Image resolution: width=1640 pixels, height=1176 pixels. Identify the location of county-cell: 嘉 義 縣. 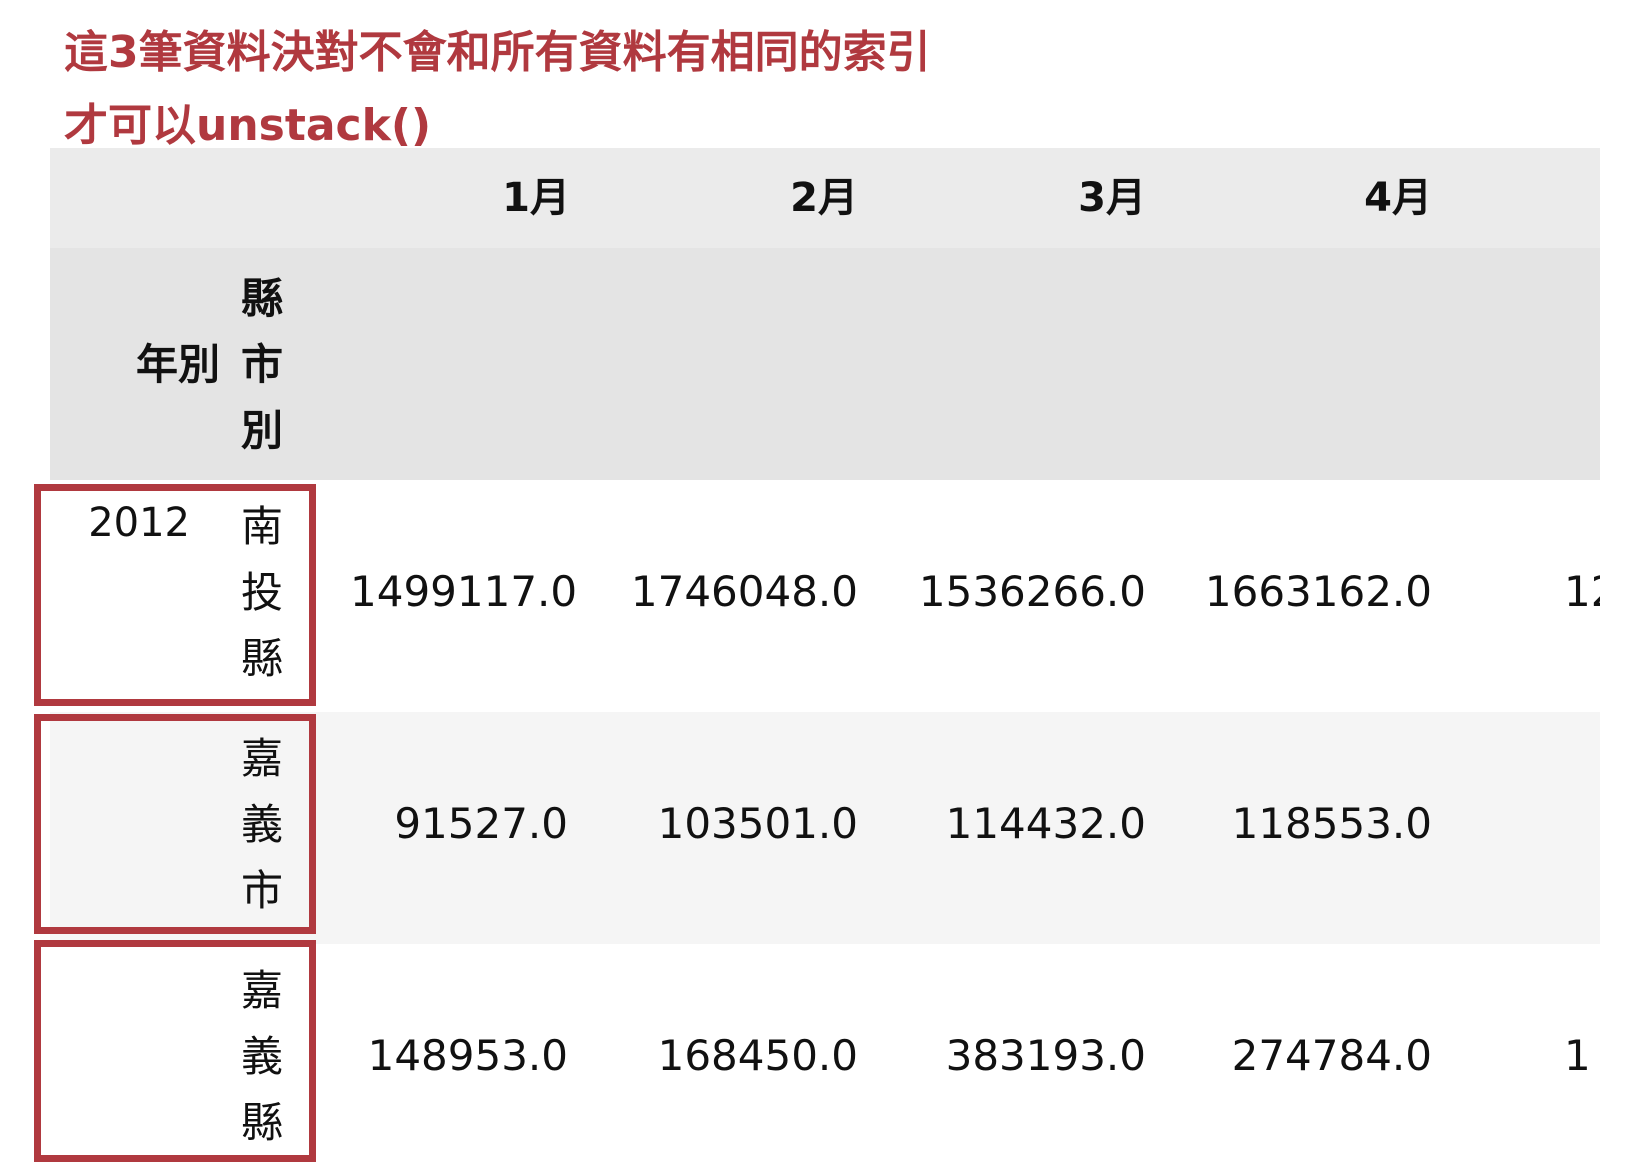
(261, 1056).